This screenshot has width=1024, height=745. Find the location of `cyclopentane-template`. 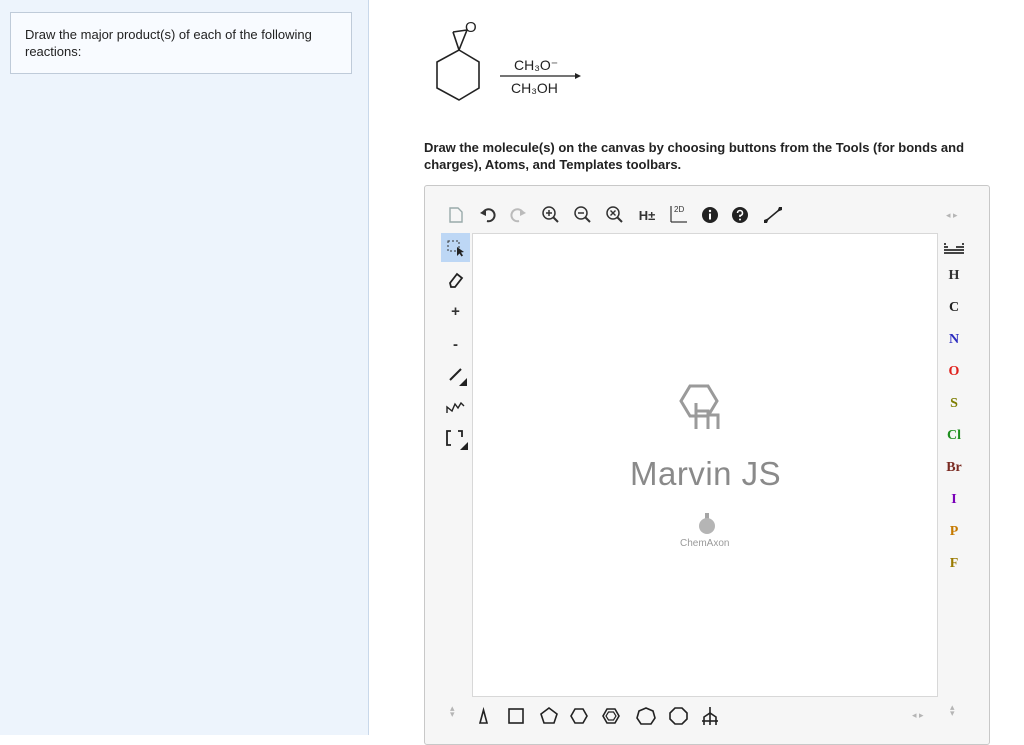

cyclopentane-template is located at coordinates (549, 715).